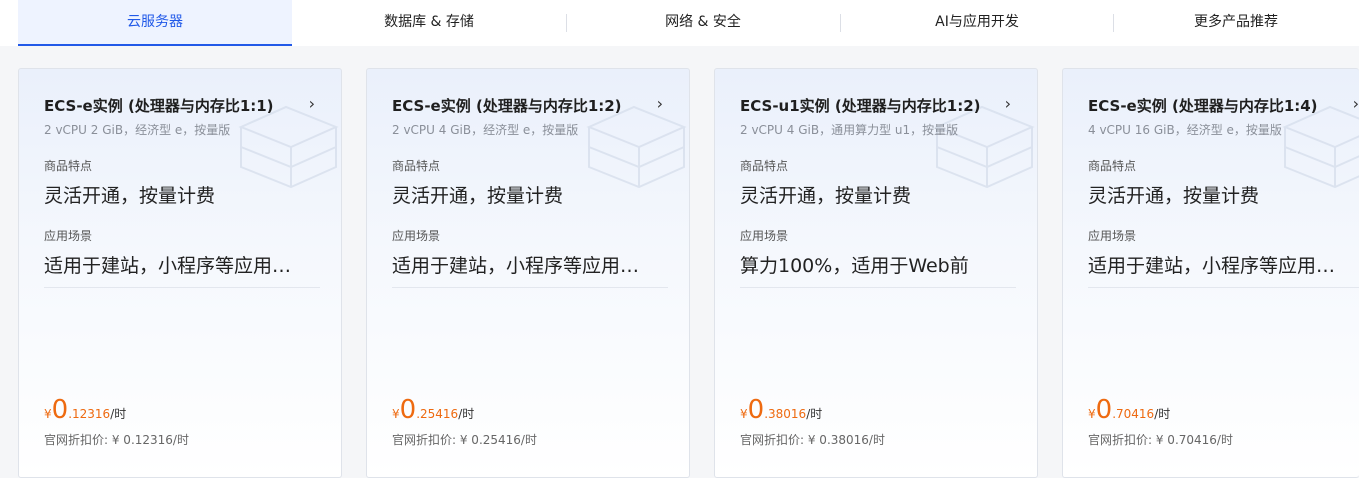 The width and height of the screenshot is (1359, 478). What do you see at coordinates (1160, 440) in the screenshot?
I see `official-price: 官网折扣价: ¥ 0.70416/时` at bounding box center [1160, 440].